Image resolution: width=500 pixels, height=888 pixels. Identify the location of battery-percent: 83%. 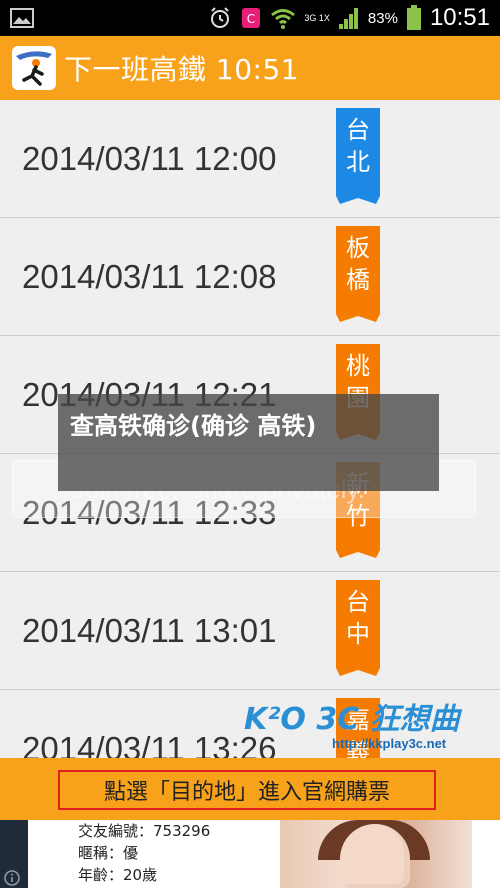
(382, 18).